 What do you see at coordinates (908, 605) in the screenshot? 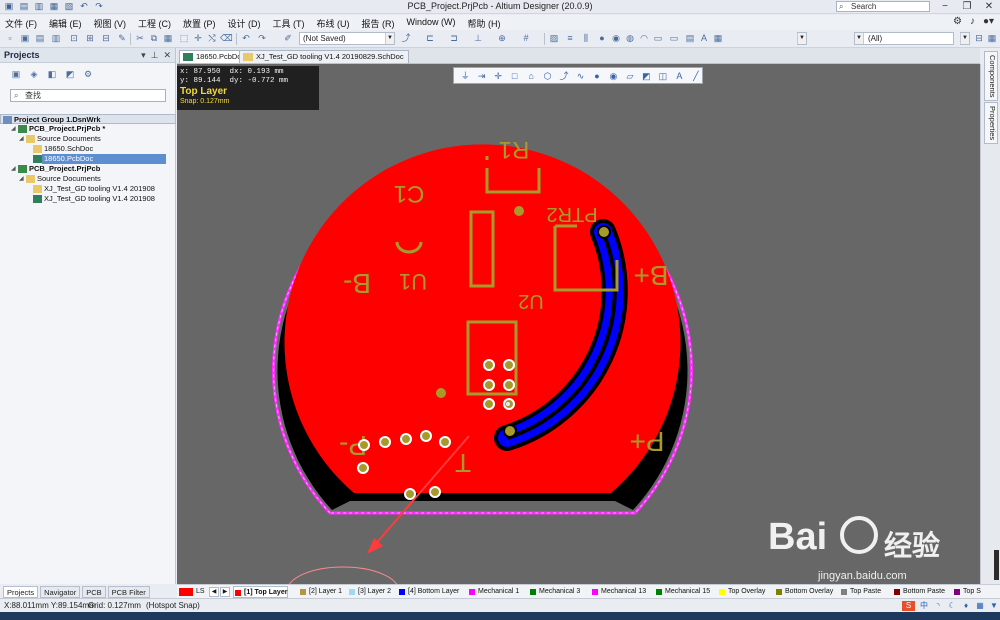
I see `ime-icon: S` at bounding box center [908, 605].